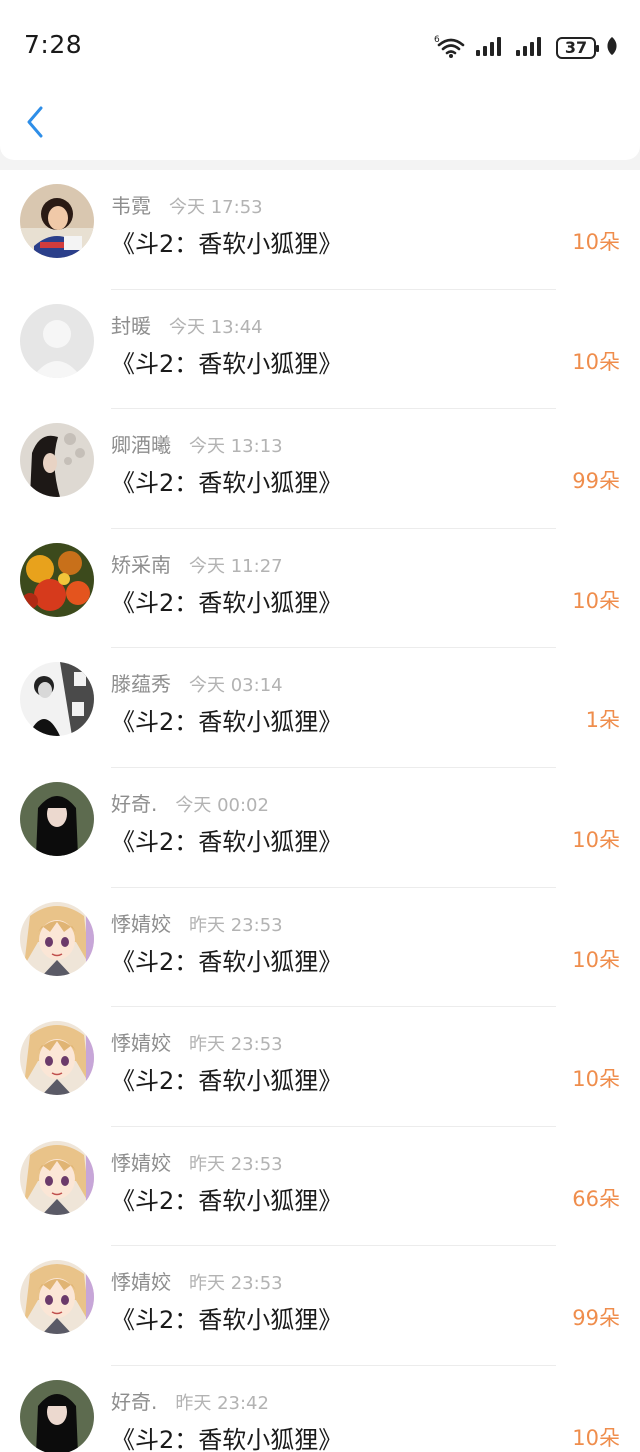 The height and width of the screenshot is (1452, 640). I want to click on user-name: 卿酒曦, so click(141, 443).